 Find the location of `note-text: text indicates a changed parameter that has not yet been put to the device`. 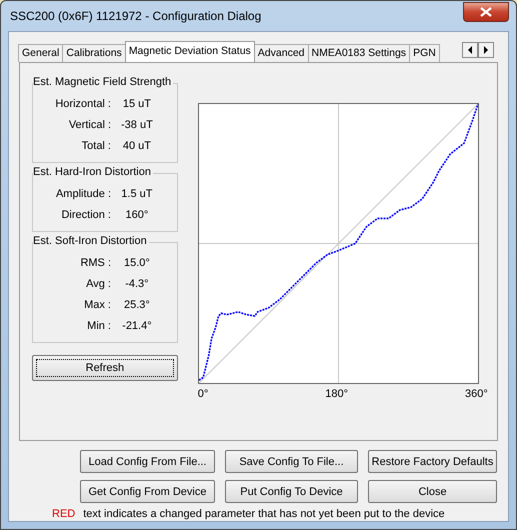

note-text: text indicates a changed parameter that has not yet been put to the device is located at coordinates (264, 514).